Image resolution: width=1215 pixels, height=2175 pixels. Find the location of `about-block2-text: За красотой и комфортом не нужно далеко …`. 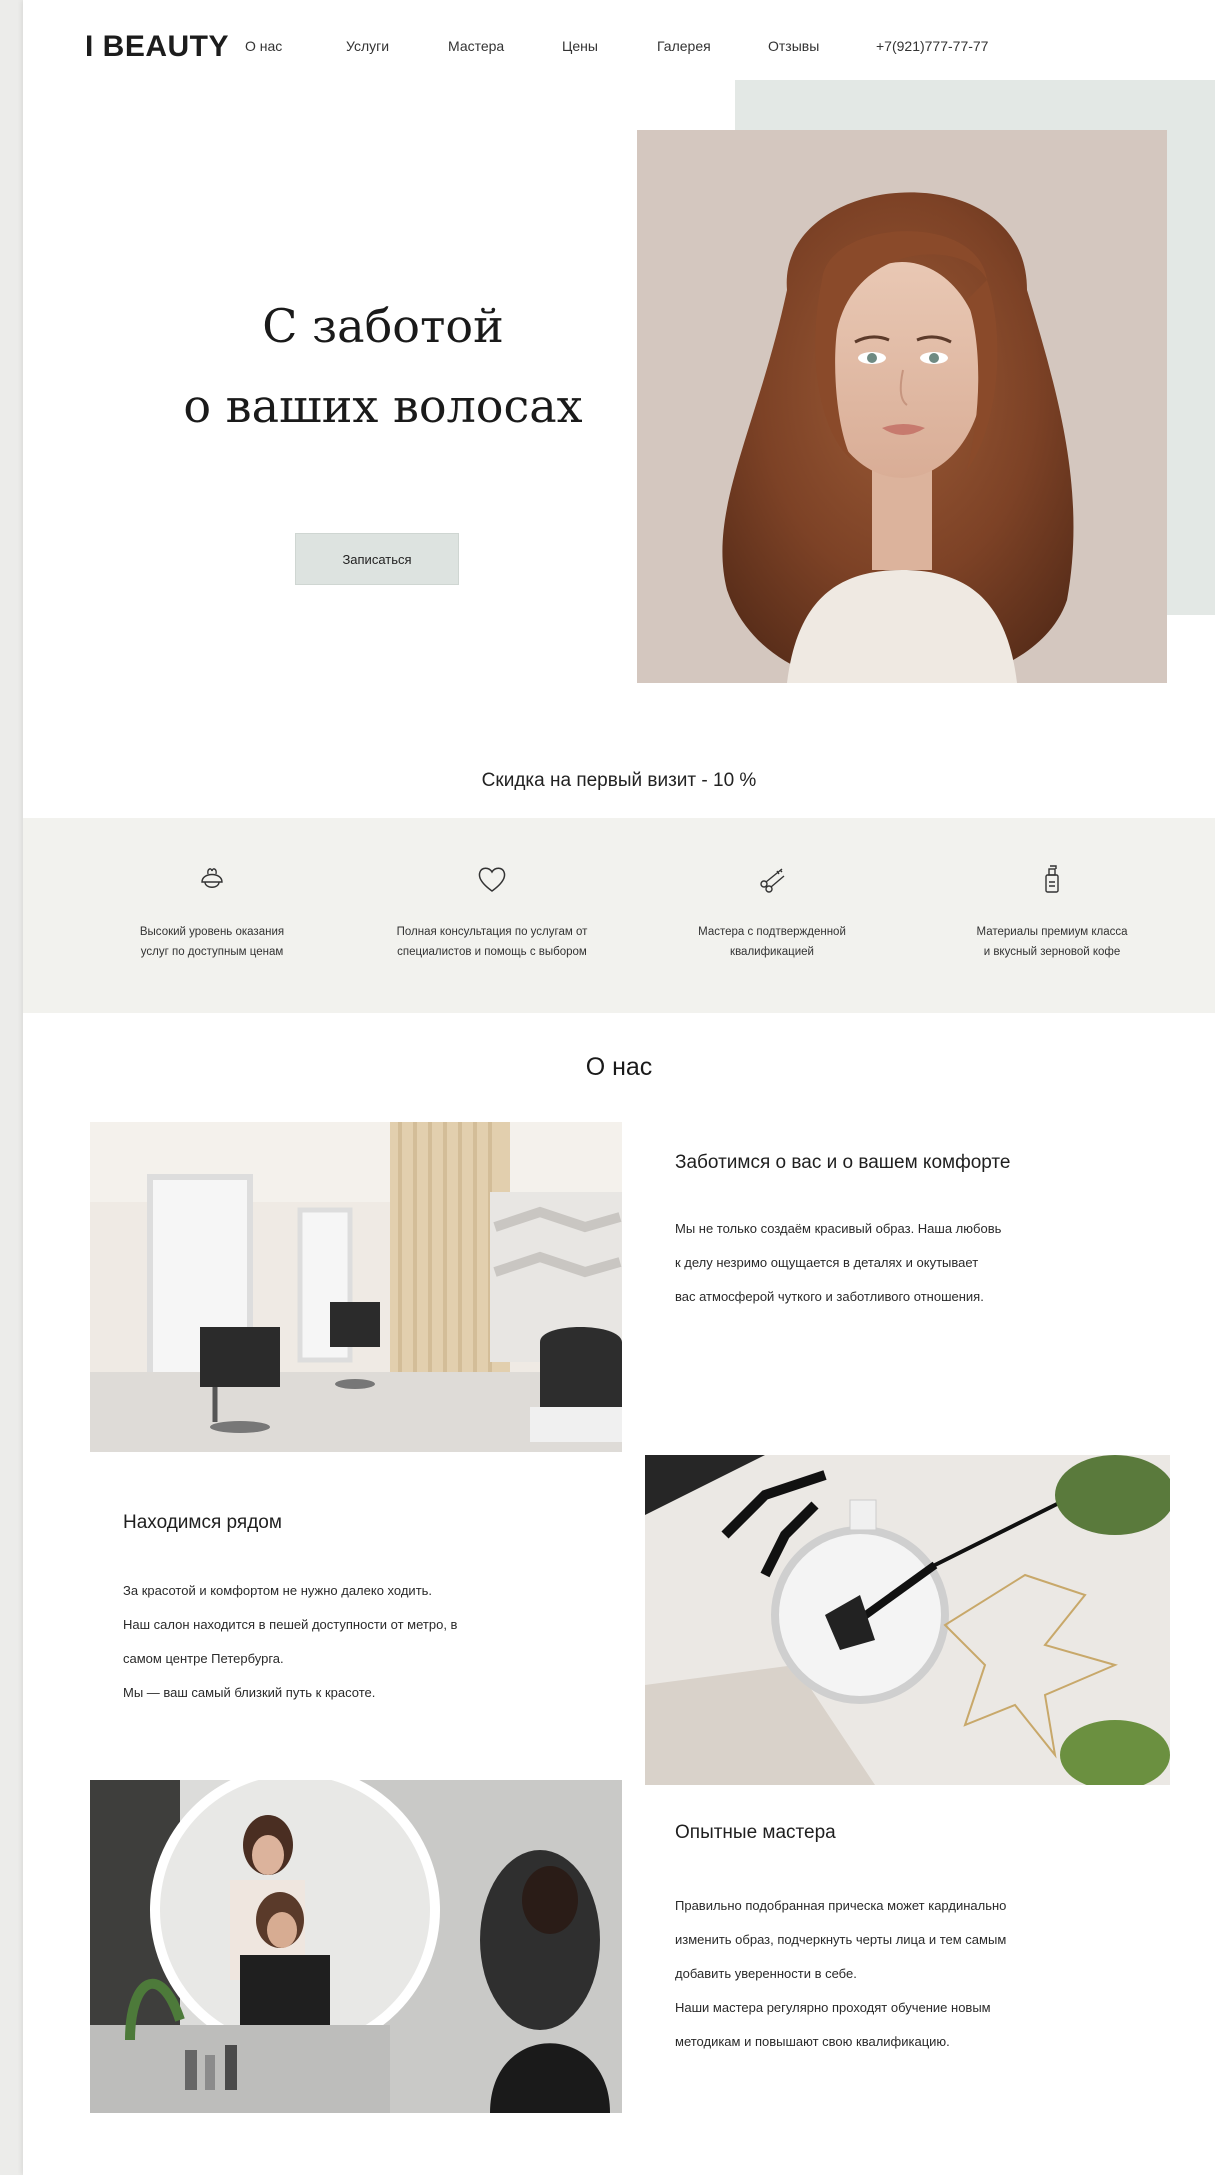

about-block2-text: За красотой и комфортом не нужно далеко … is located at coordinates (290, 1642).